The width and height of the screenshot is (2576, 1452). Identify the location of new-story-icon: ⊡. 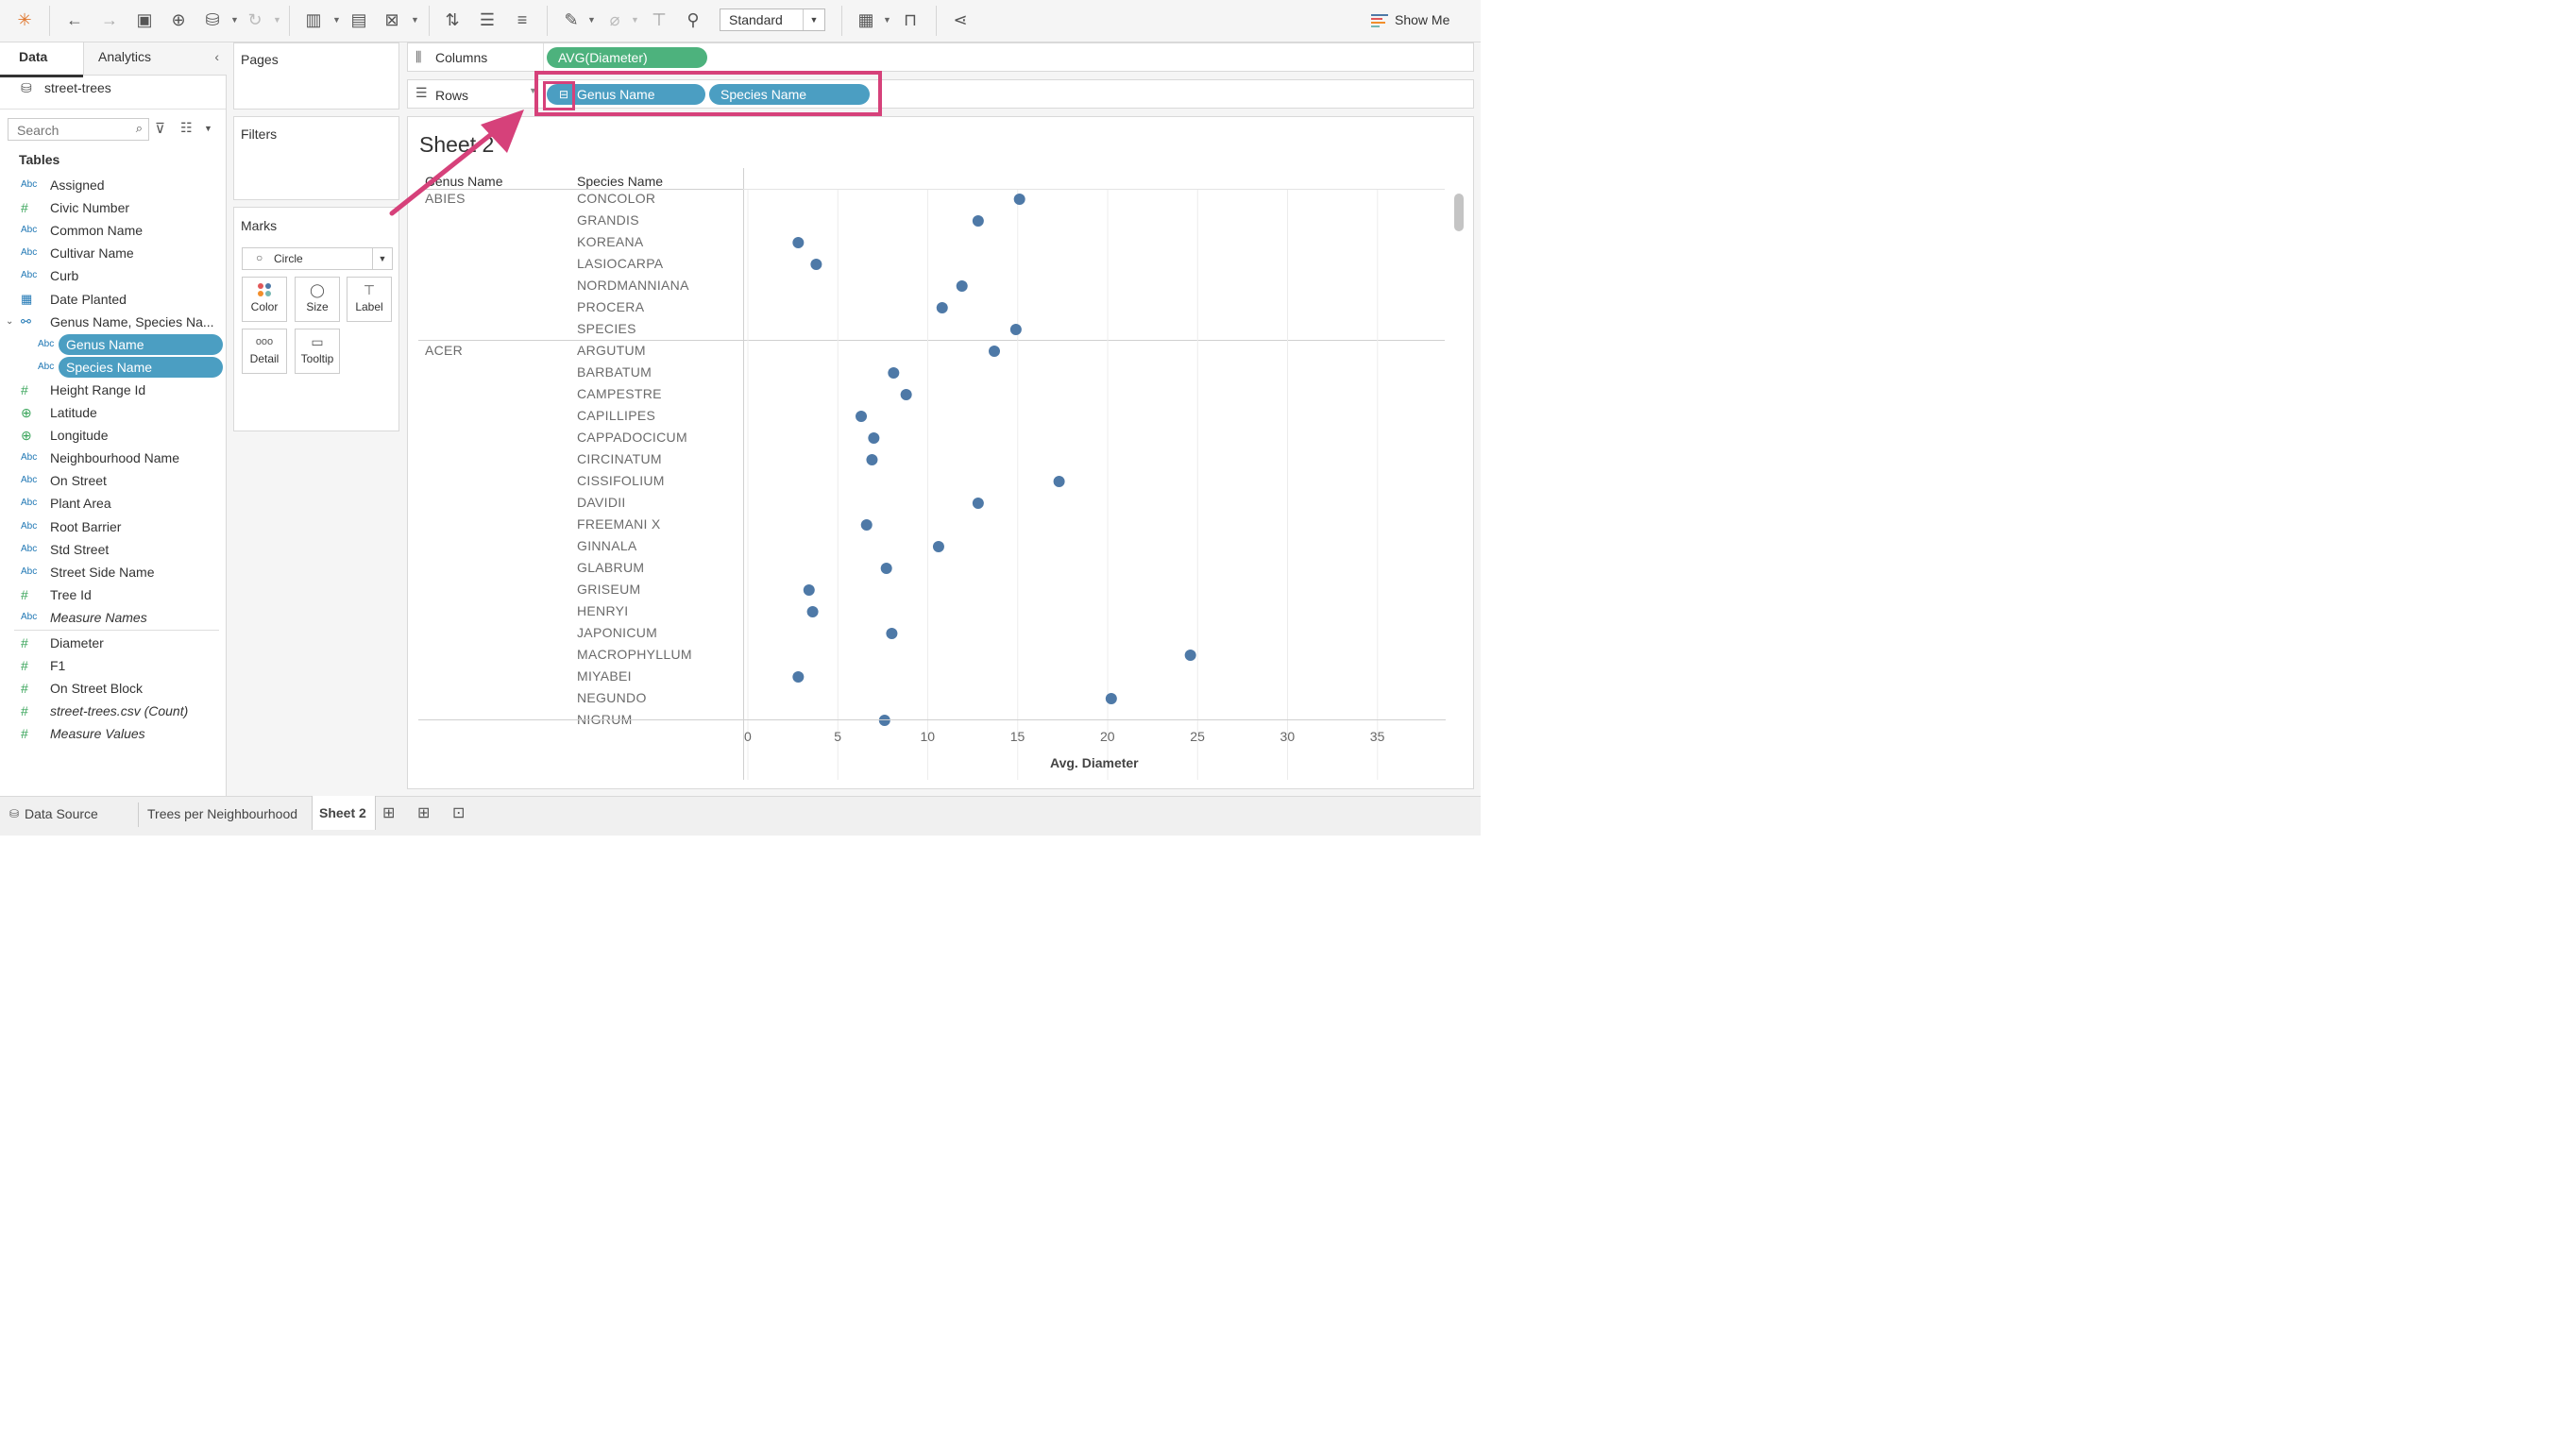
(458, 812).